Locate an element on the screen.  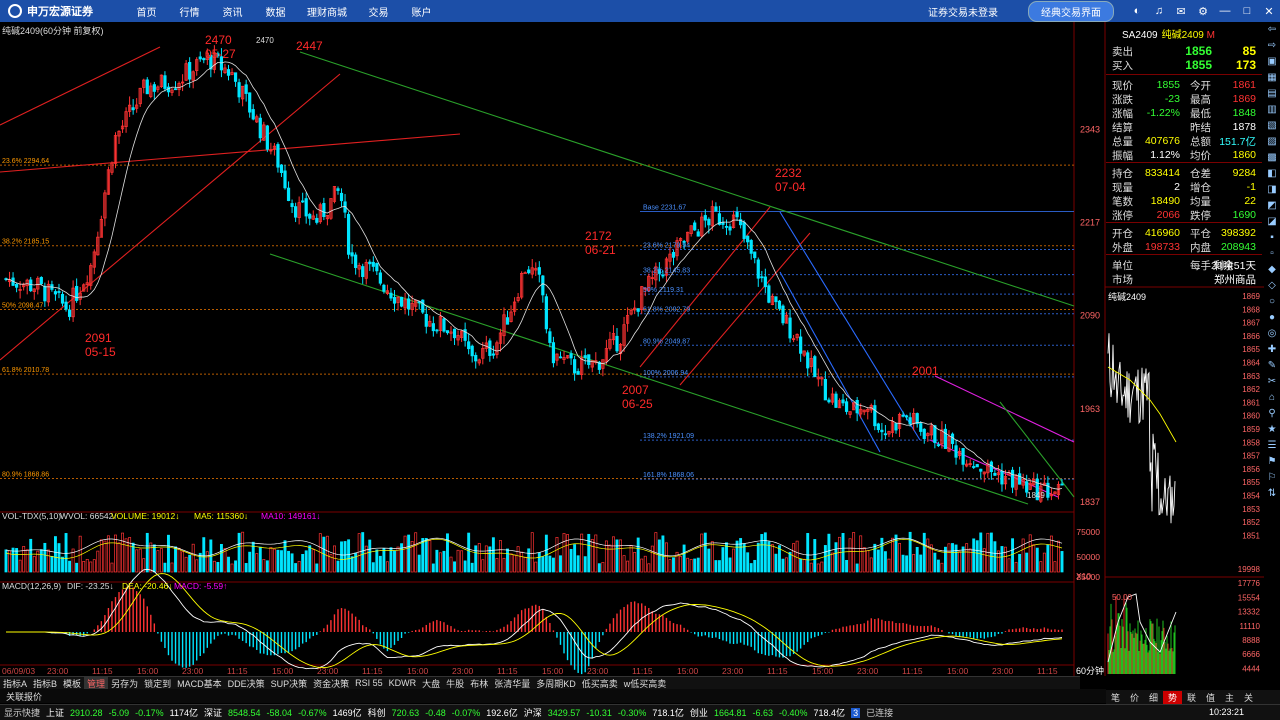
close-icon: ✕ is located at coordinates (1269, 11).